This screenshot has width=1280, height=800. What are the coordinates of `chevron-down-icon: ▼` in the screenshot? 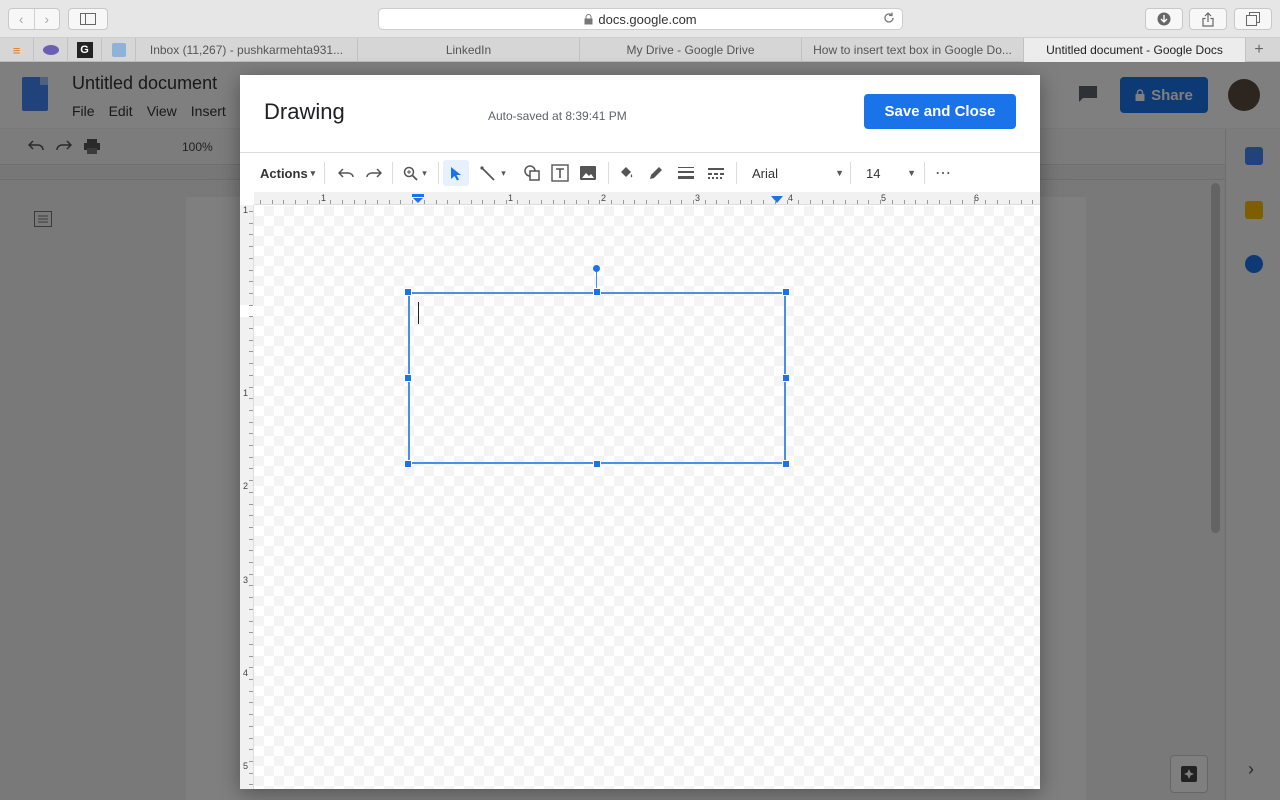 It's located at (839, 173).